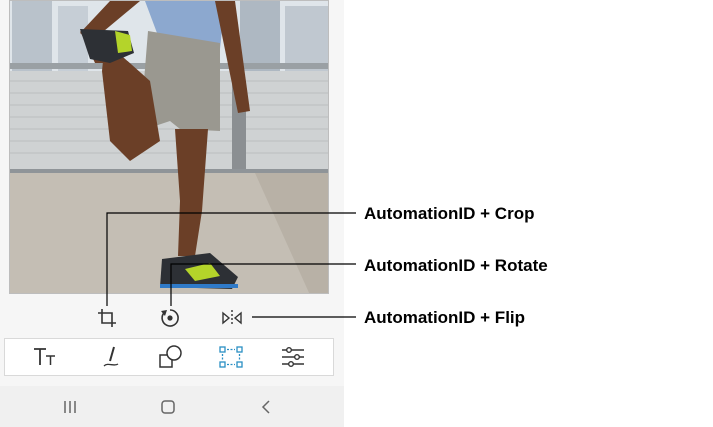 The height and width of the screenshot is (427, 713). What do you see at coordinates (45, 357) in the screenshot?
I see `text-icon` at bounding box center [45, 357].